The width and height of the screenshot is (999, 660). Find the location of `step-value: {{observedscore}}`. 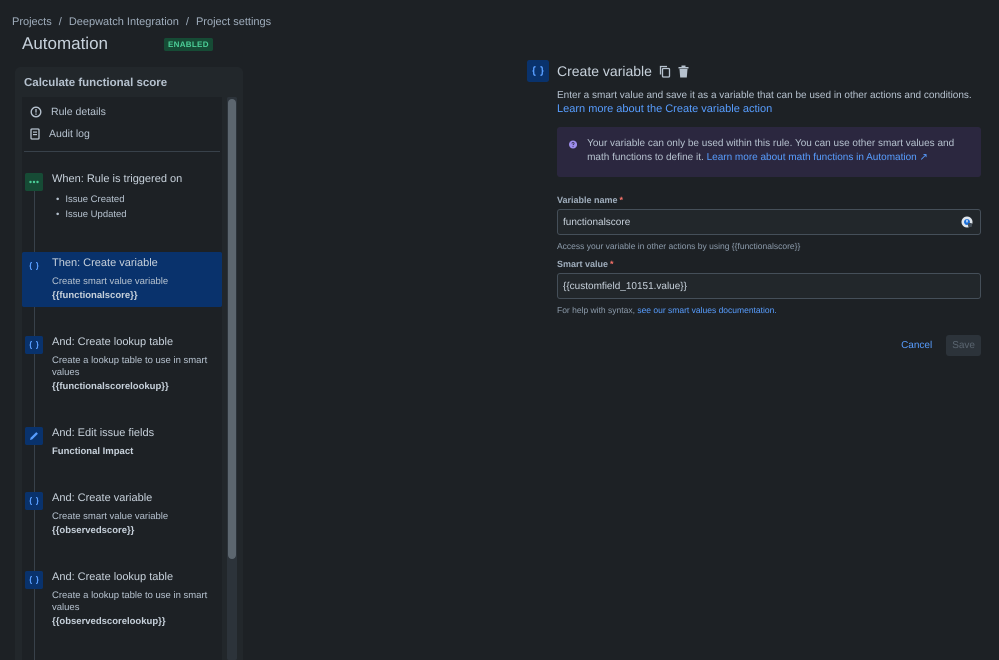

step-value: {{observedscore}} is located at coordinates (94, 530).